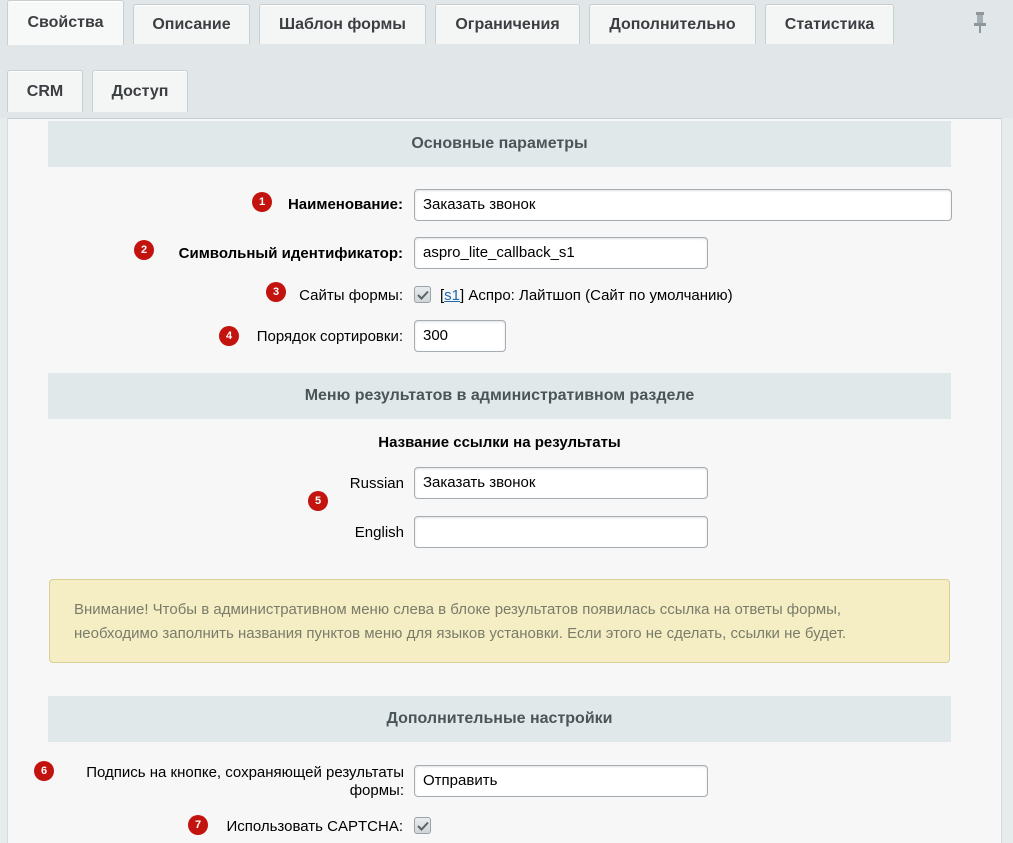 Image resolution: width=1013 pixels, height=843 pixels. Describe the element at coordinates (561, 253) in the screenshot. I see `sid-input: aspro_lite_callback_s1` at that location.